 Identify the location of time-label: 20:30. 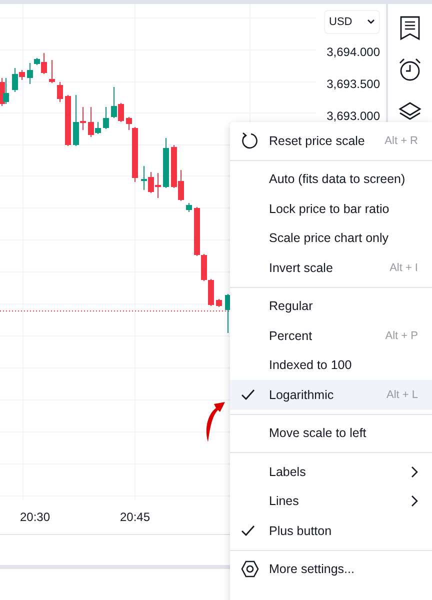
(35, 517).